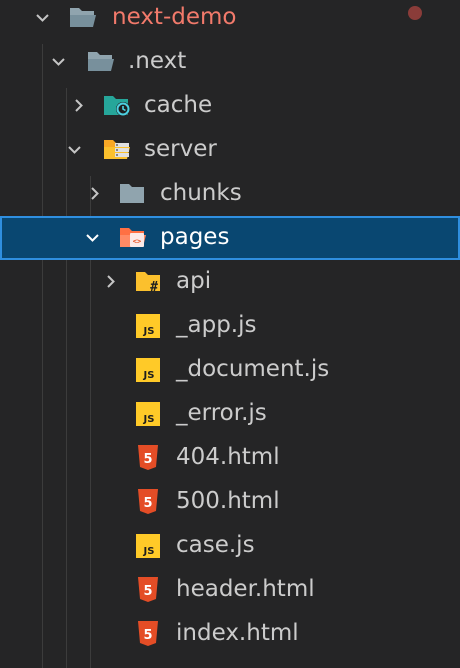  I want to click on tree-item-chunks: chunks, so click(230, 194).